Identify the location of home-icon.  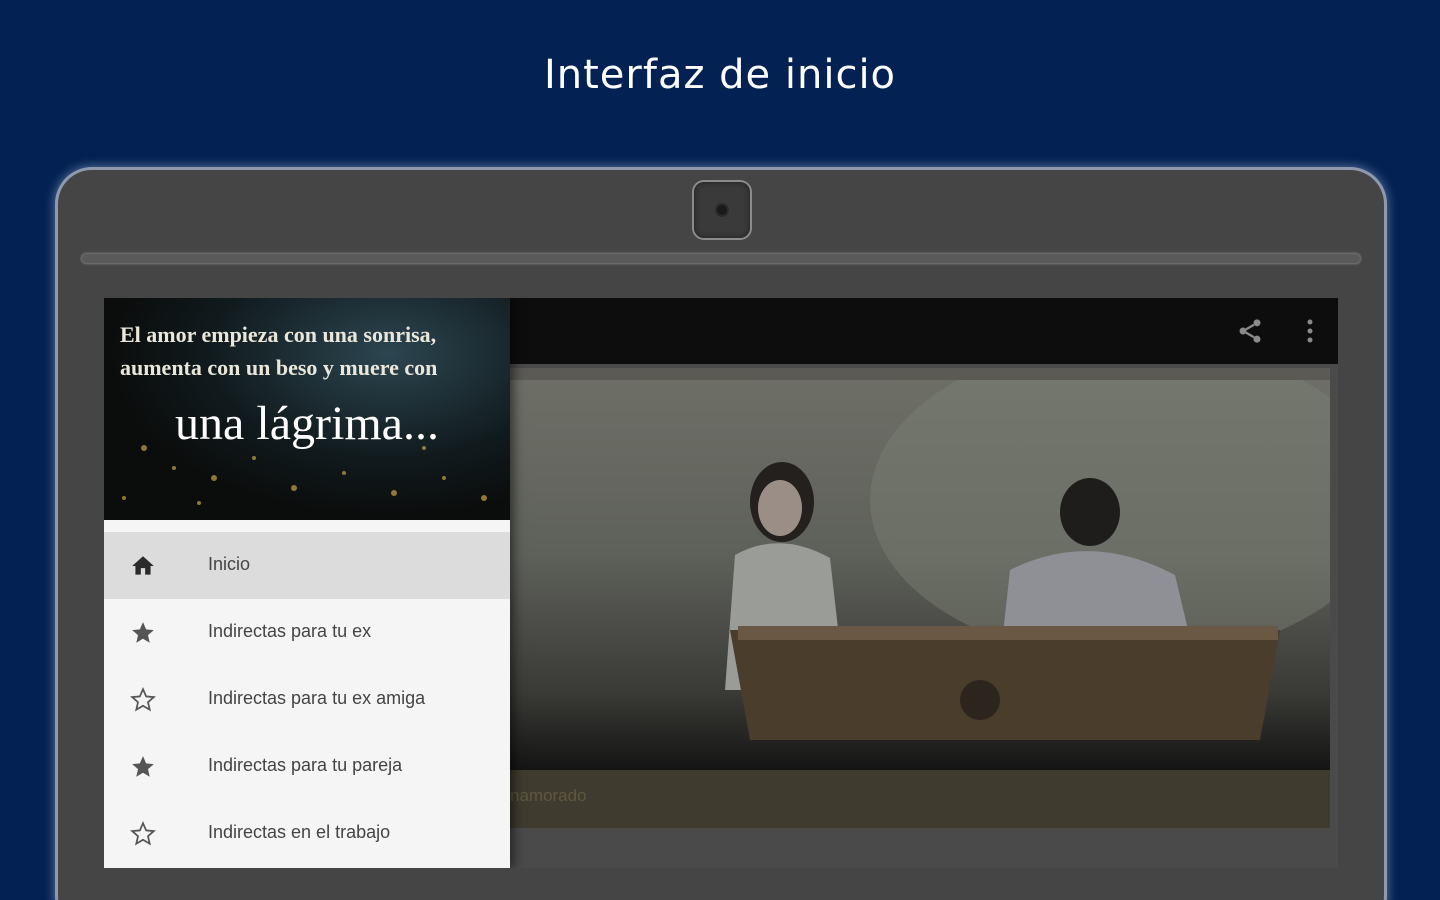
(143, 566).